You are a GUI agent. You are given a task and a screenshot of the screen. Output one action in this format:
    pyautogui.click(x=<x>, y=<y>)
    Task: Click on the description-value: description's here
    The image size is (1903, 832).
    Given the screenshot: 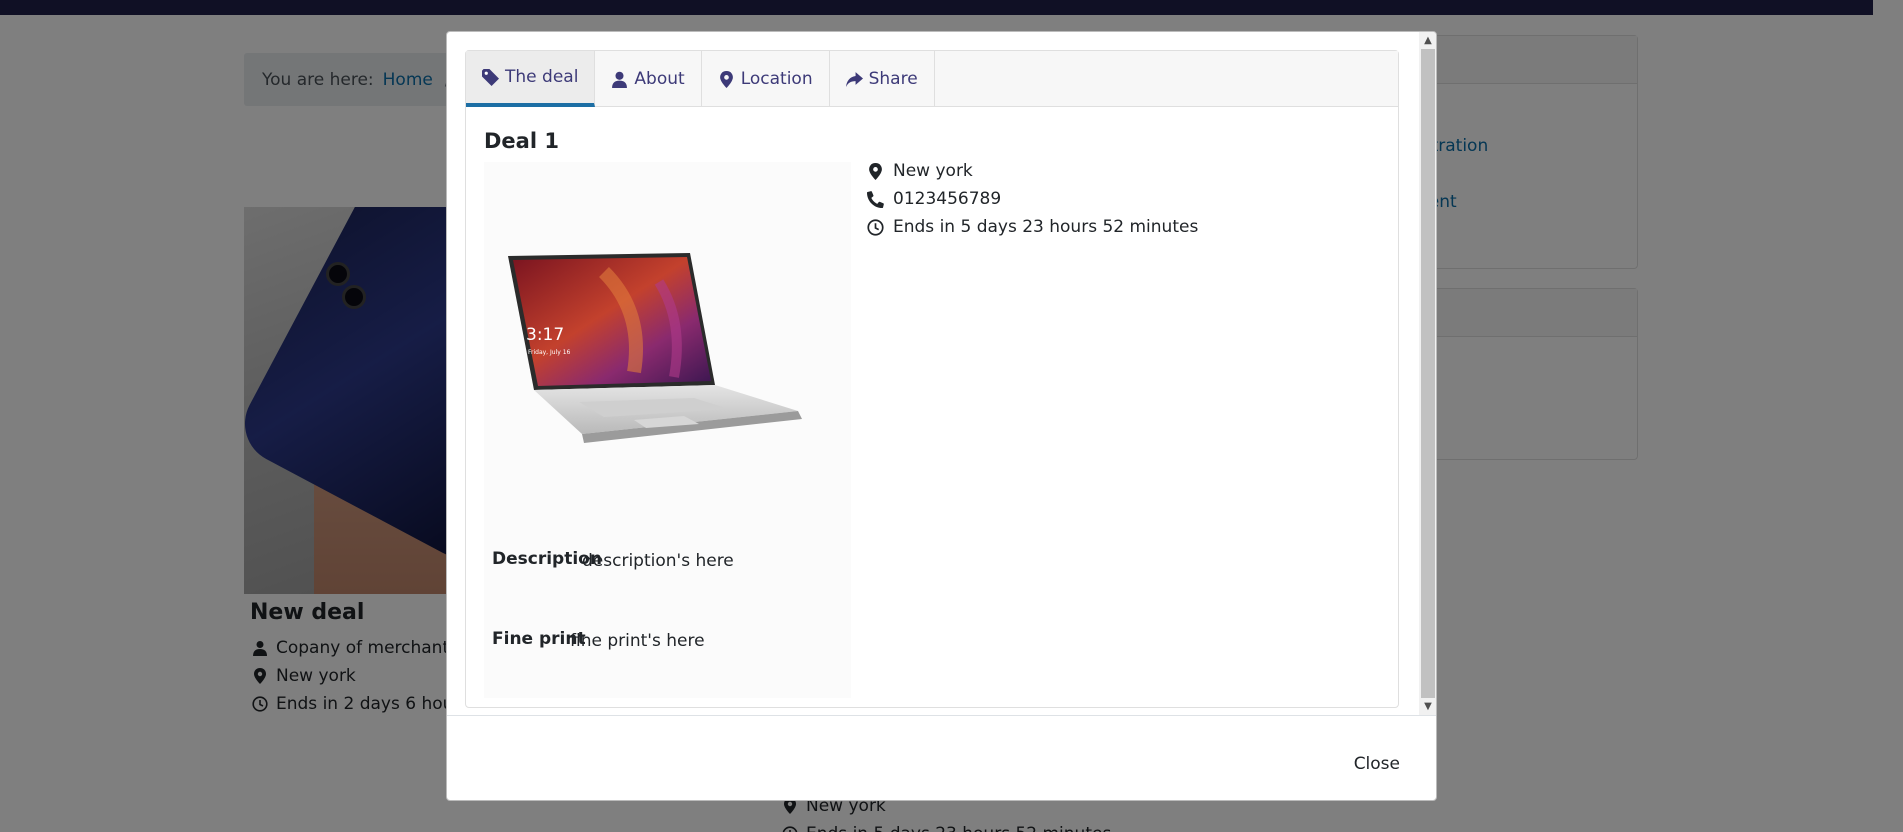 What is the action you would take?
    pyautogui.click(x=658, y=561)
    